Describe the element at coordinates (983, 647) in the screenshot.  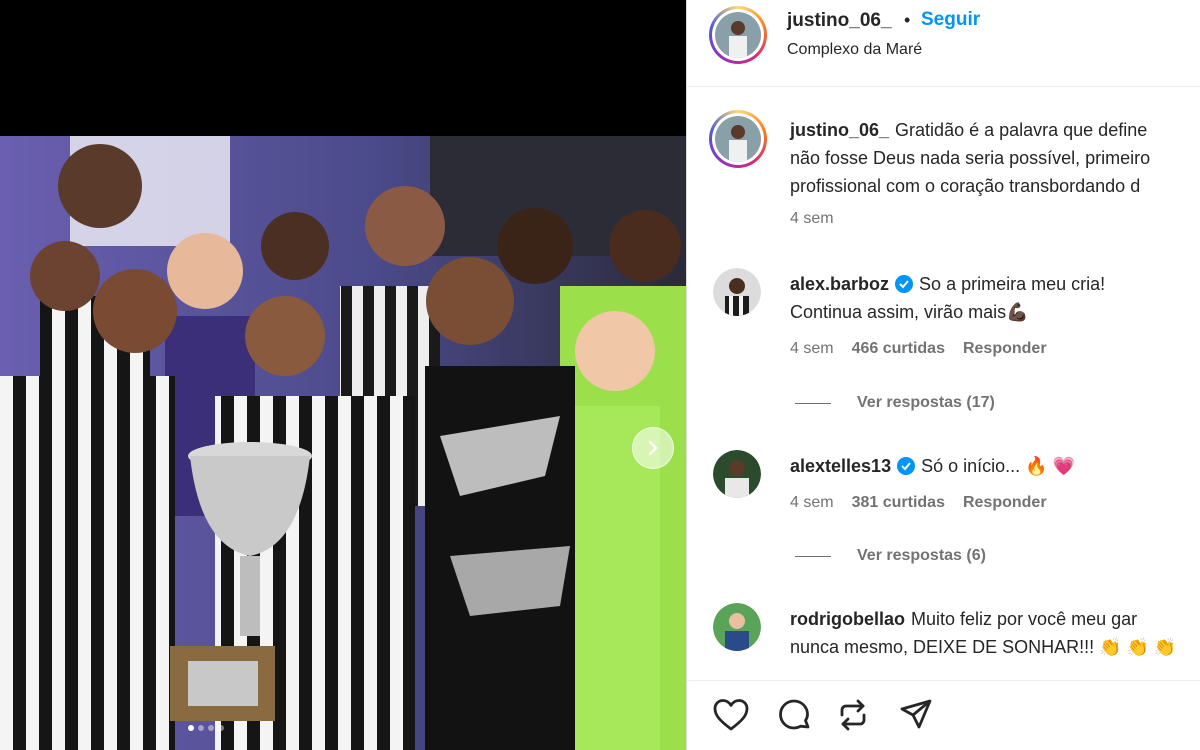
I see `comment-line: nunca mesmo, DEIXE DE SONHAR!!! 👏 👏 👏` at that location.